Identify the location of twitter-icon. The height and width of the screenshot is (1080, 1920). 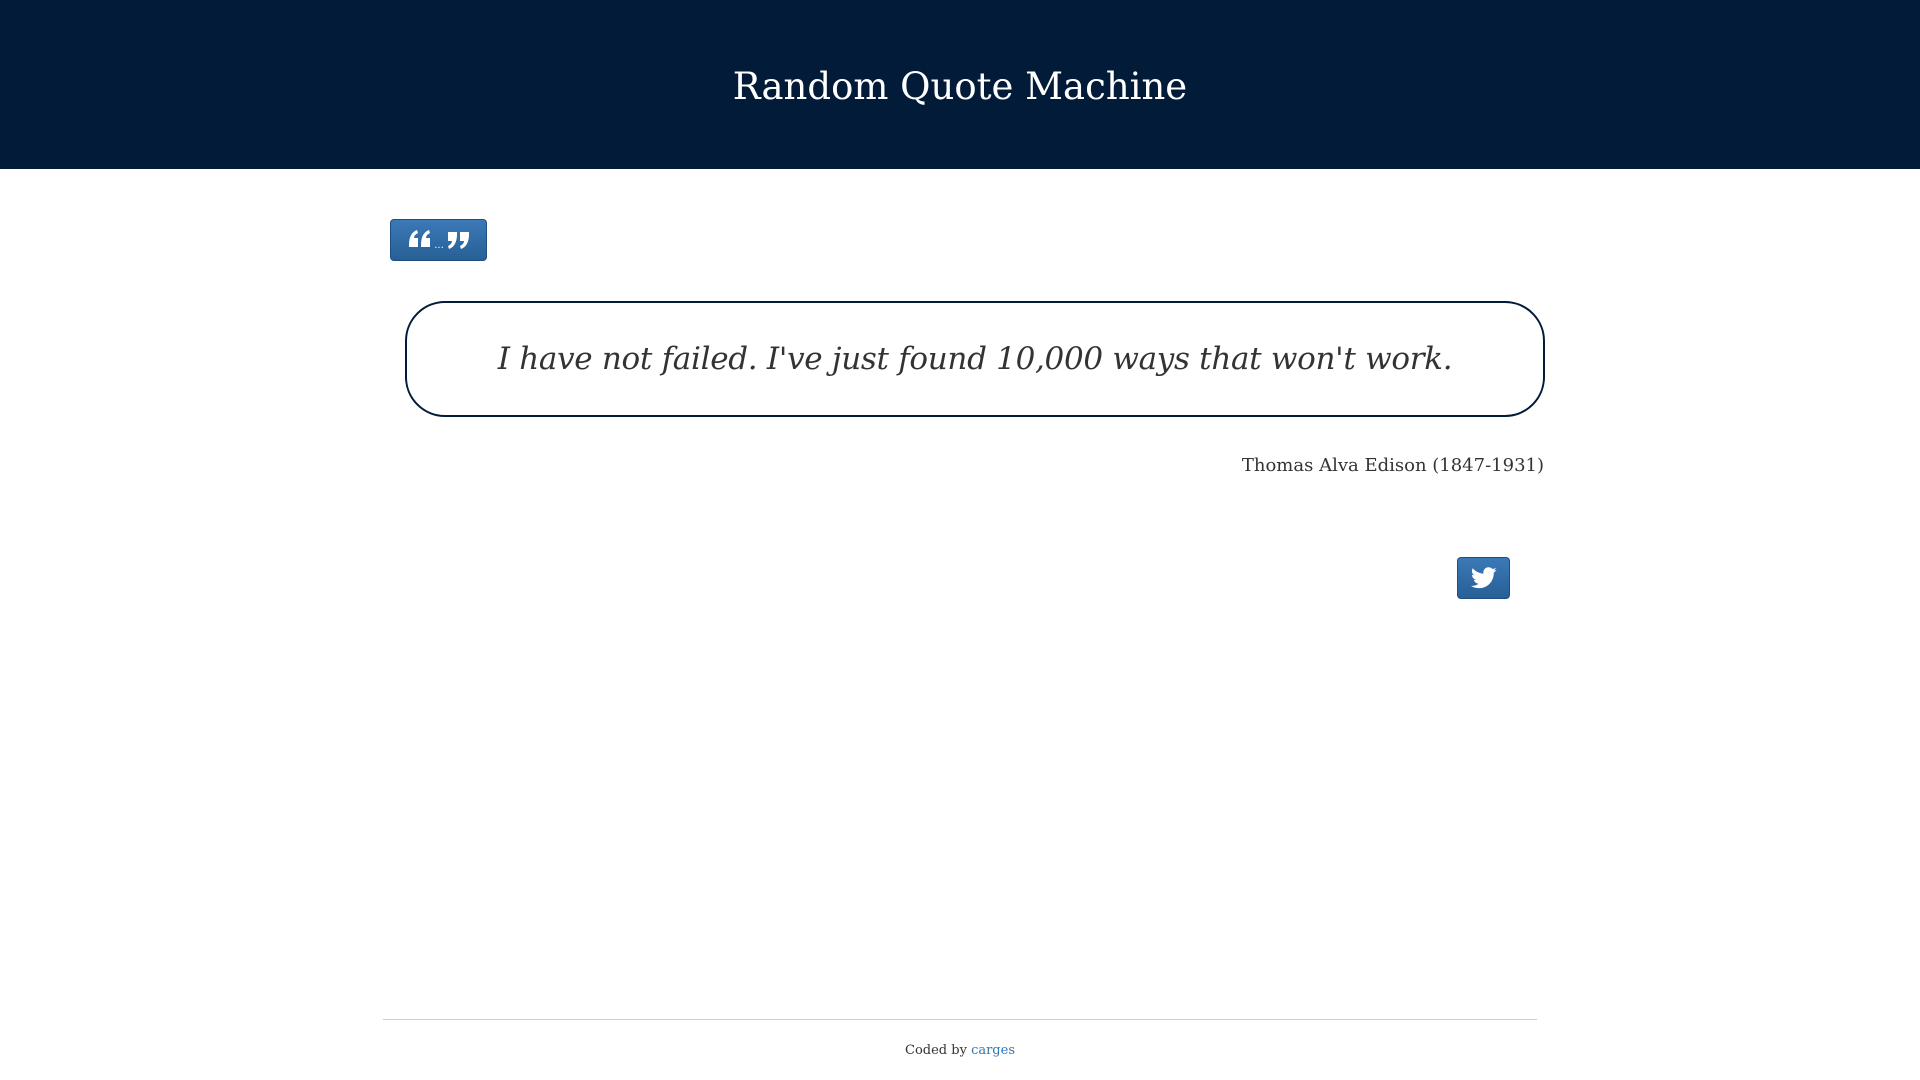
(1483, 578).